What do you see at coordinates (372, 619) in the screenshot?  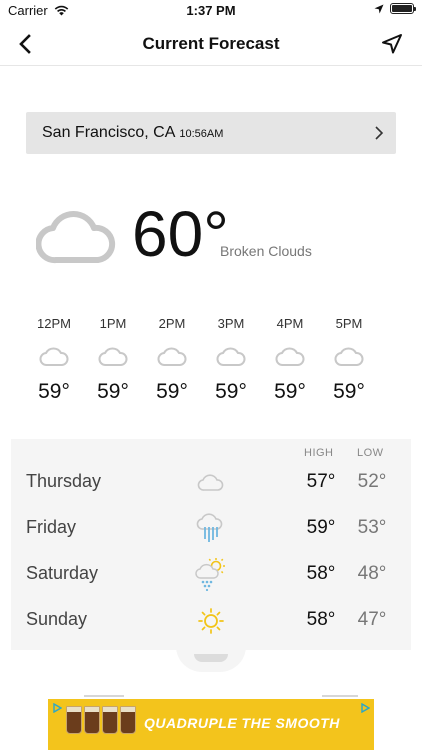 I see `day-low: 47°` at bounding box center [372, 619].